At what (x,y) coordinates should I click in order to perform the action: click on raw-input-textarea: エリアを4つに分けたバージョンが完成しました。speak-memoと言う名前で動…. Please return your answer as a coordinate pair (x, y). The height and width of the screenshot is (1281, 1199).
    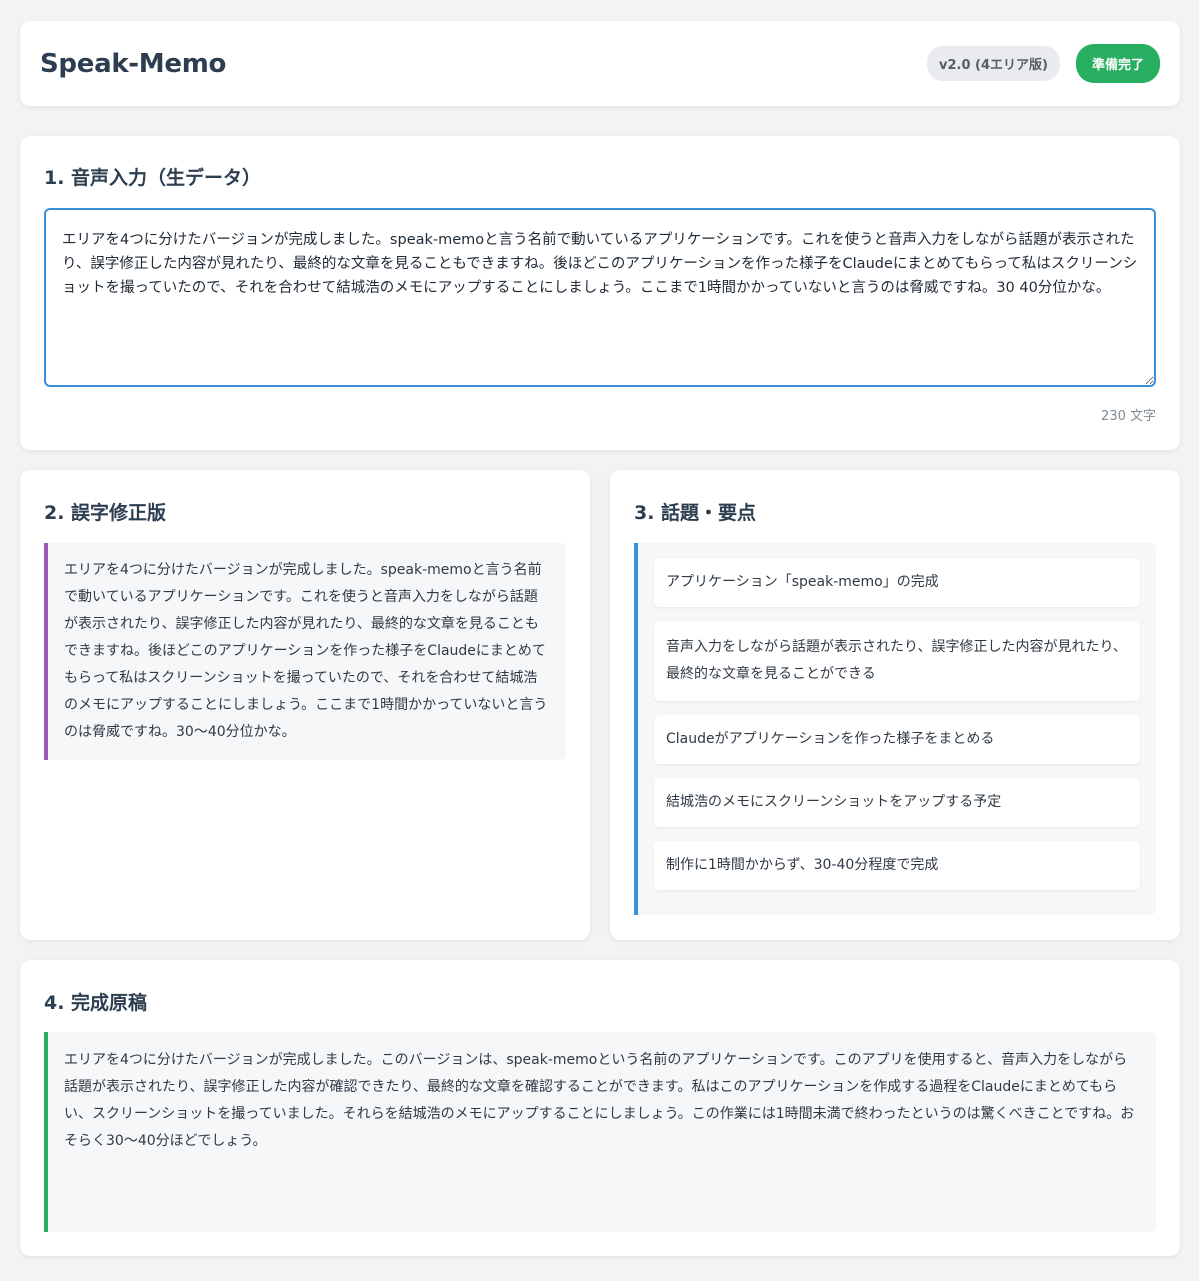
    Looking at the image, I should click on (600, 297).